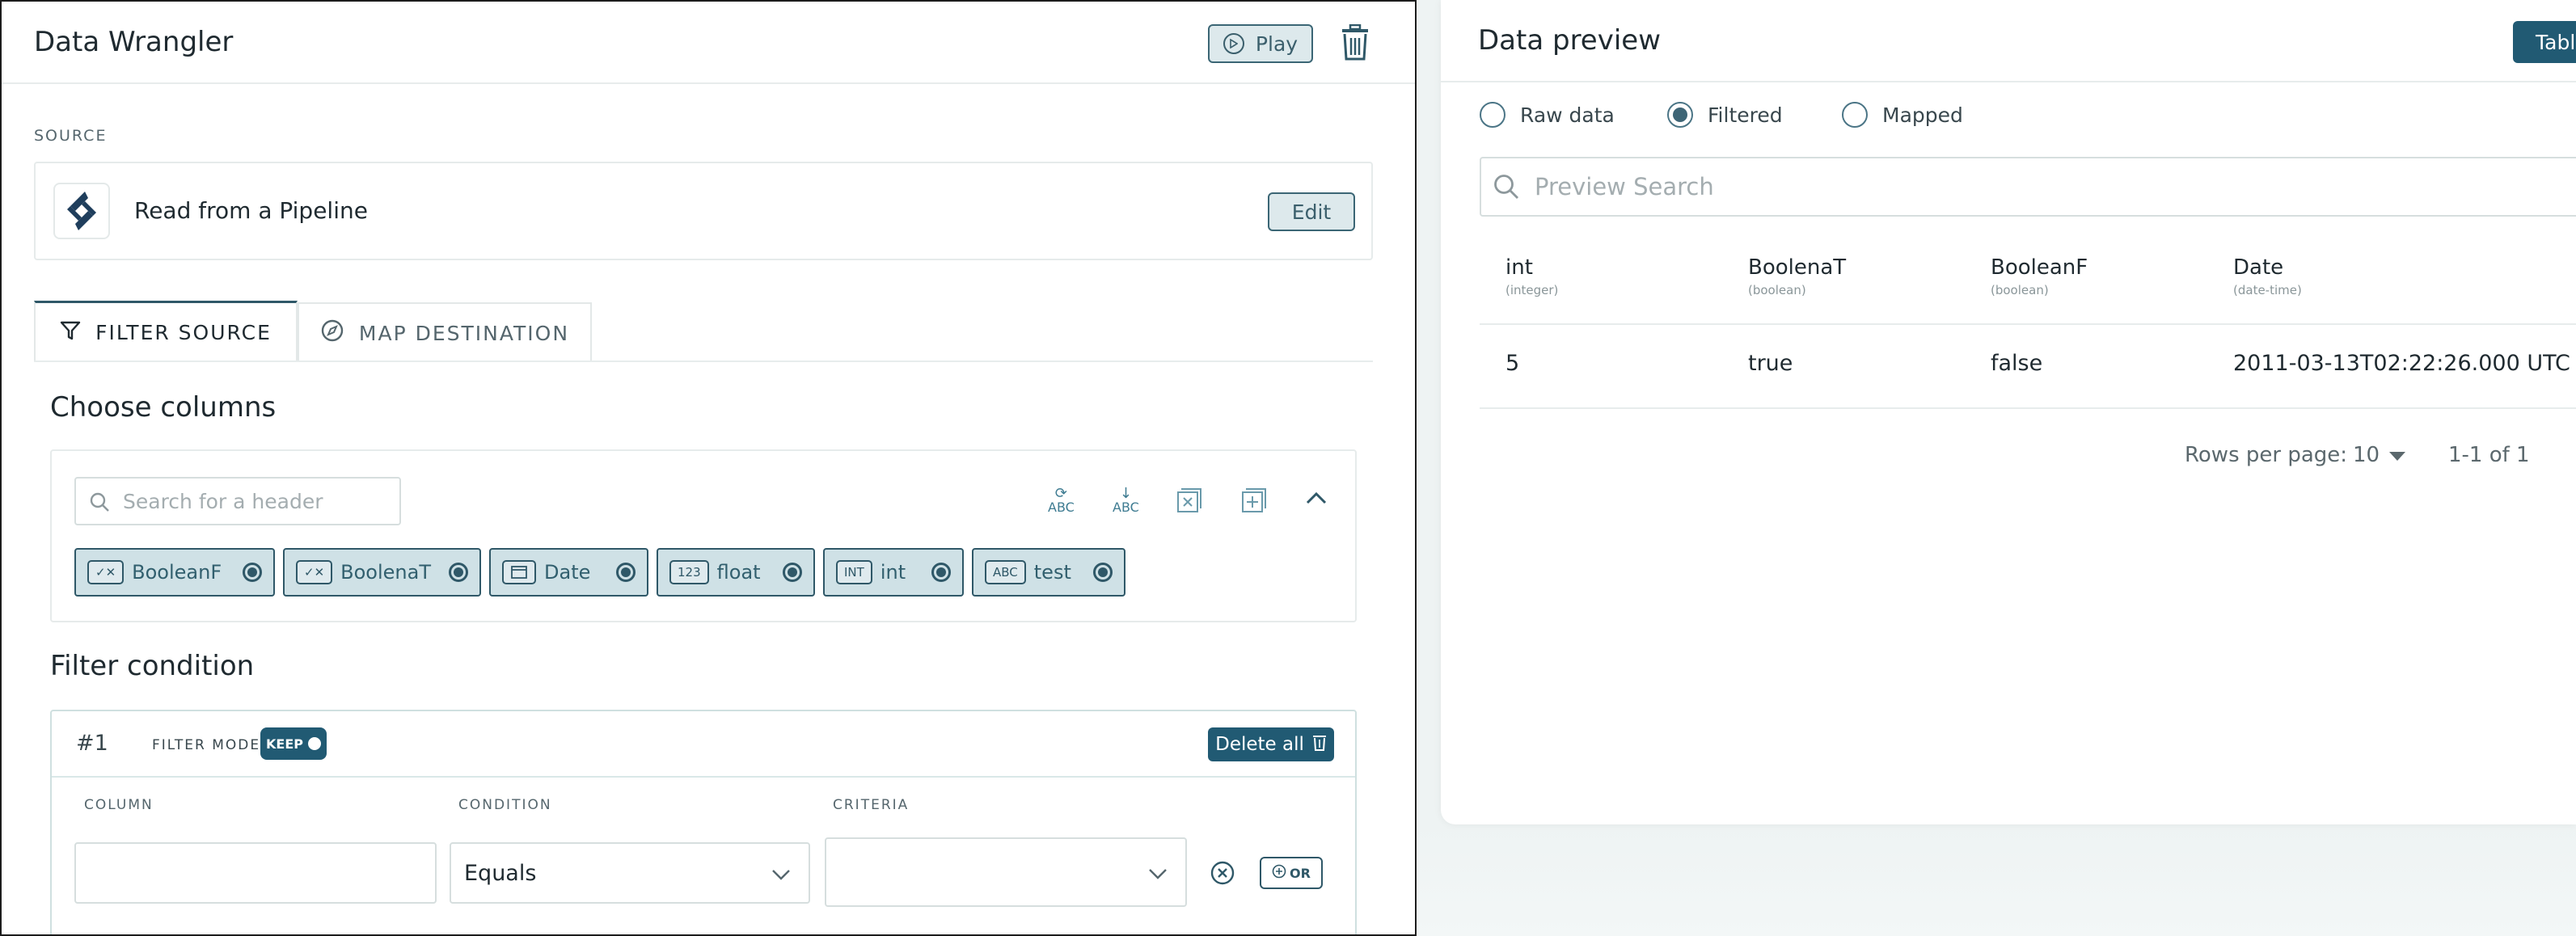  I want to click on delete-all-label: Delete all, so click(1259, 744).